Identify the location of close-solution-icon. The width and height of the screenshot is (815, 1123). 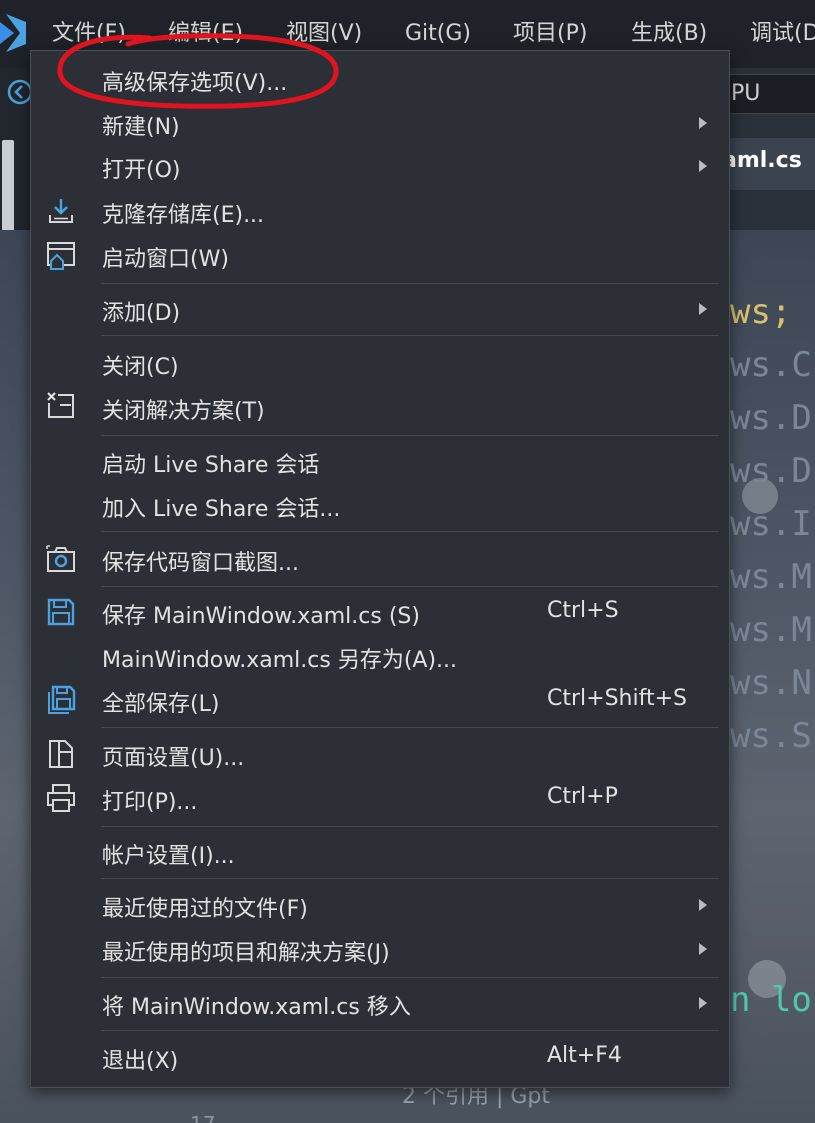
(60, 404).